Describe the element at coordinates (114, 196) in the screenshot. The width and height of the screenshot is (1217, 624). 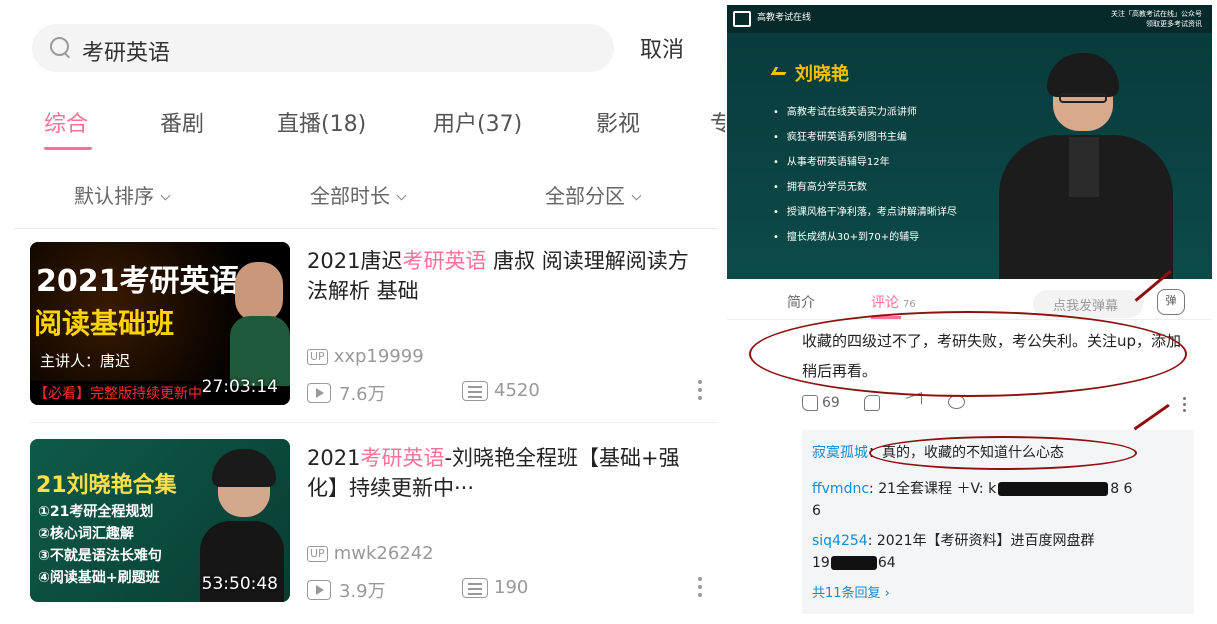
I see `sort-filter-label: 默认排序` at that location.